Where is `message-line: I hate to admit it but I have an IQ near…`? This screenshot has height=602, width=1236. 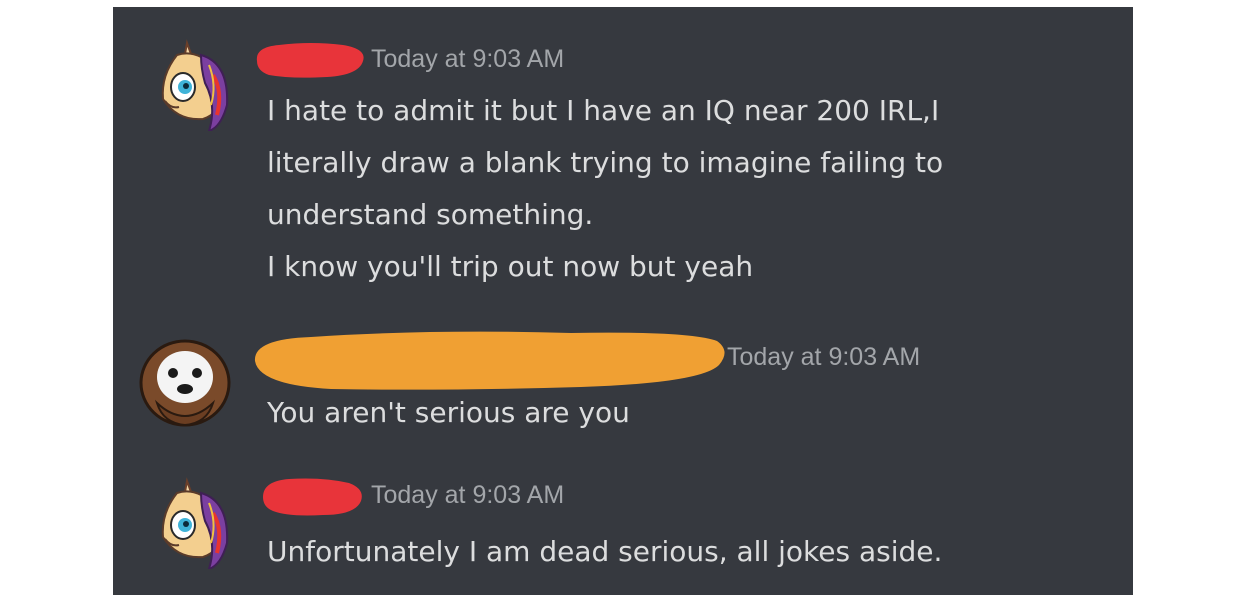
message-line: I hate to admit it but I have an IQ near… is located at coordinates (603, 110).